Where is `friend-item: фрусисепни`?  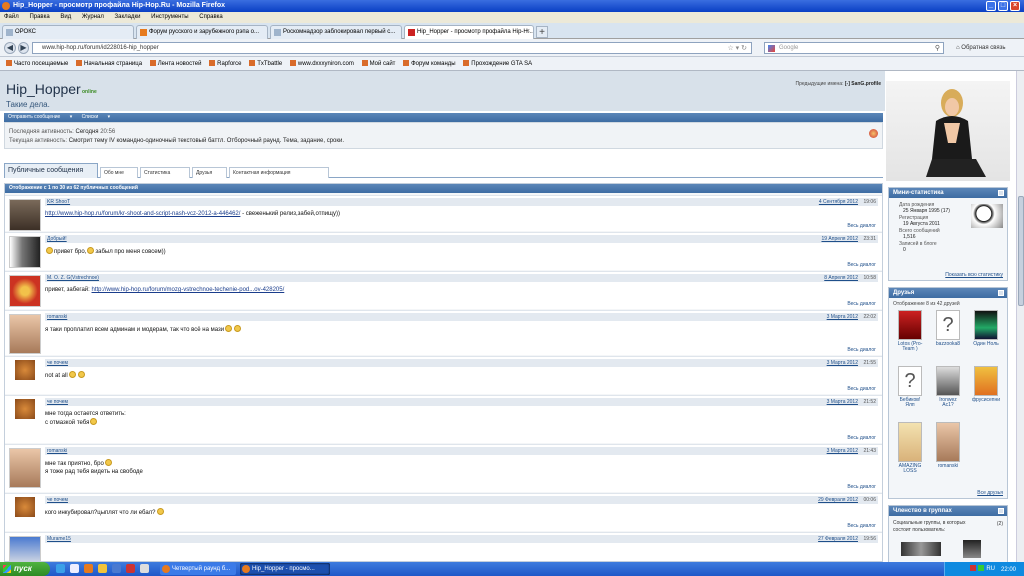
friend-item: фрусисепни is located at coordinates (986, 384).